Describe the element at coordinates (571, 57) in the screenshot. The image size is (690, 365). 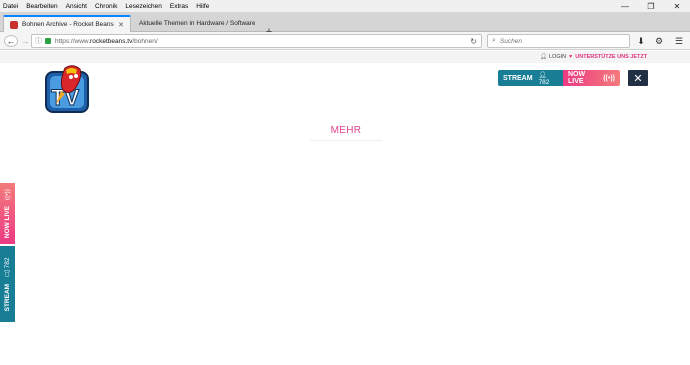
I see `heart-icon: ♥` at that location.